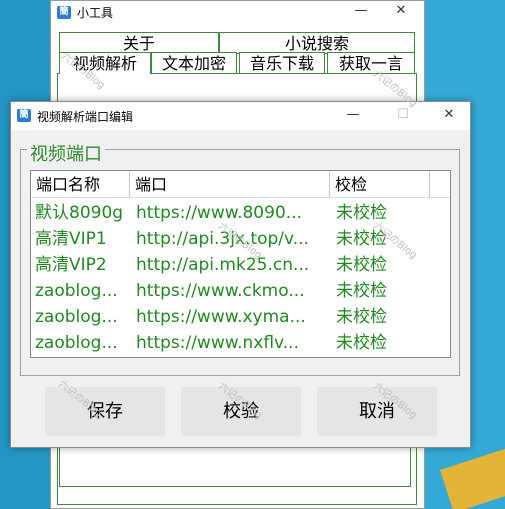 This screenshot has height=509, width=505. Describe the element at coordinates (403, 114) in the screenshot. I see `maximize-icon: ☐` at that location.